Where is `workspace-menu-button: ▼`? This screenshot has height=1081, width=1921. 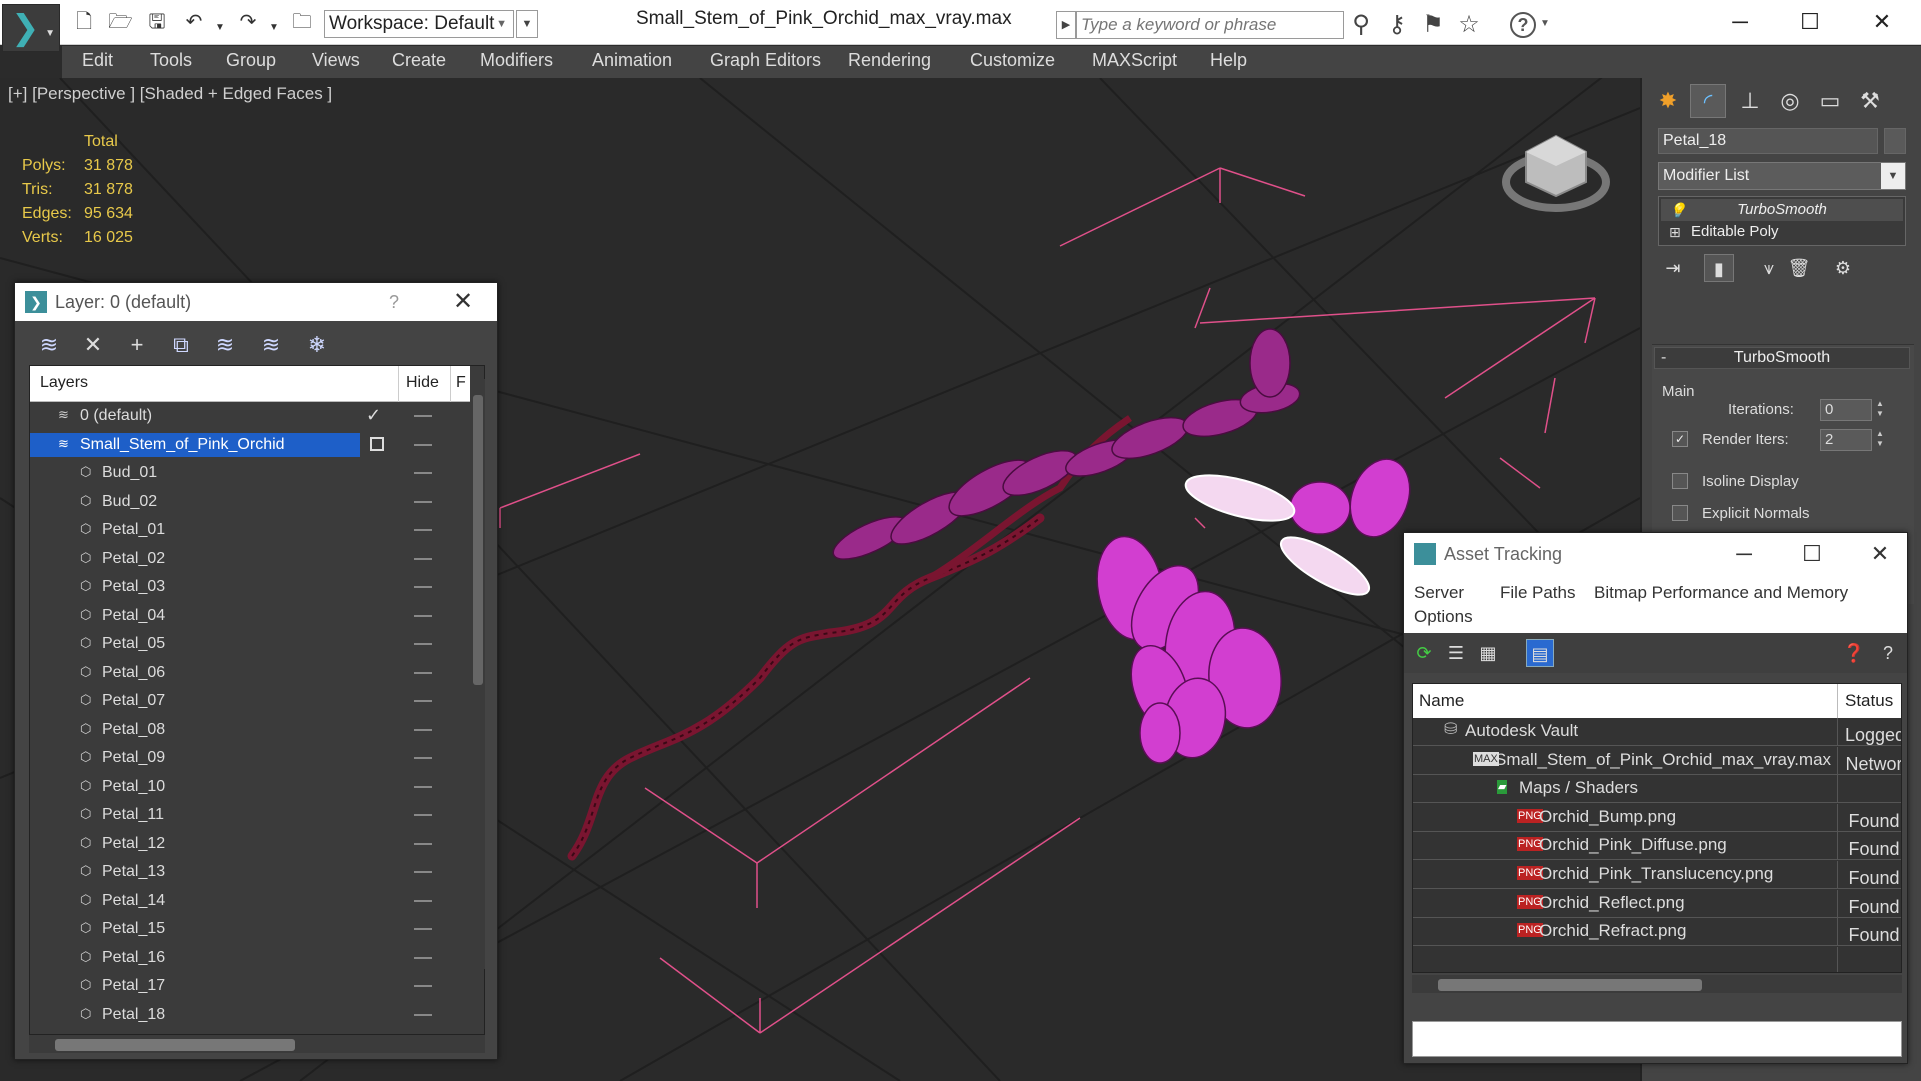
workspace-menu-button: ▼ is located at coordinates (527, 24).